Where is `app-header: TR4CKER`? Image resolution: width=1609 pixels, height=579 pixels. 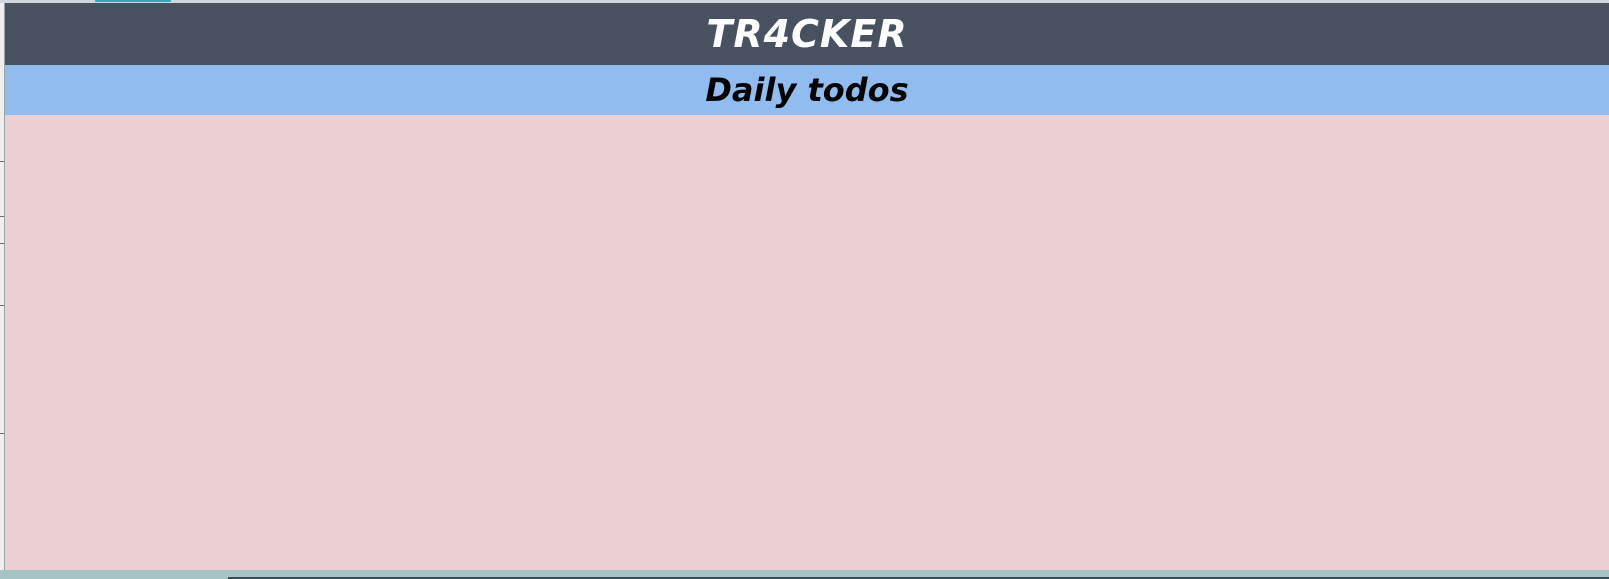 app-header: TR4CKER is located at coordinates (807, 34).